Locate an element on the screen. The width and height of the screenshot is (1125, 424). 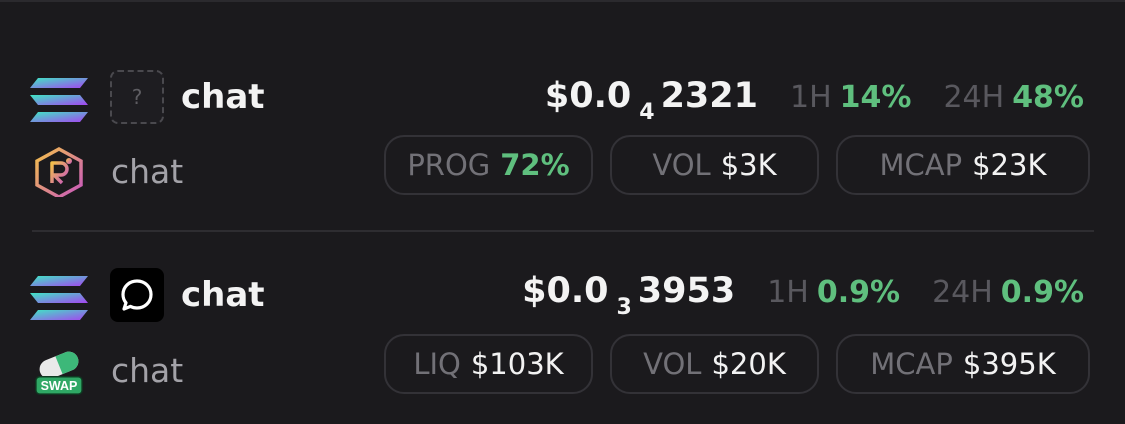
raydium-icon is located at coordinates (59, 172).